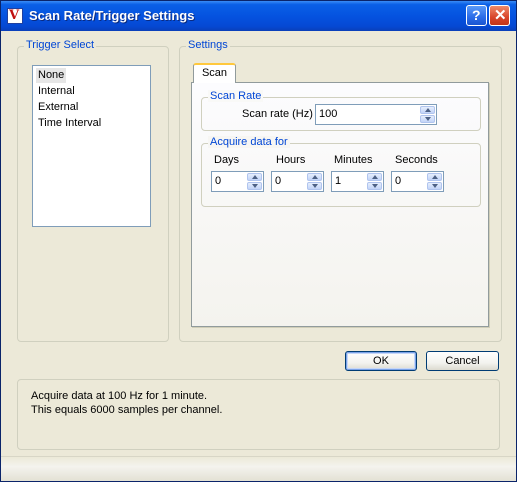  What do you see at coordinates (214, 73) in the screenshot?
I see `tab-scan: Scan` at bounding box center [214, 73].